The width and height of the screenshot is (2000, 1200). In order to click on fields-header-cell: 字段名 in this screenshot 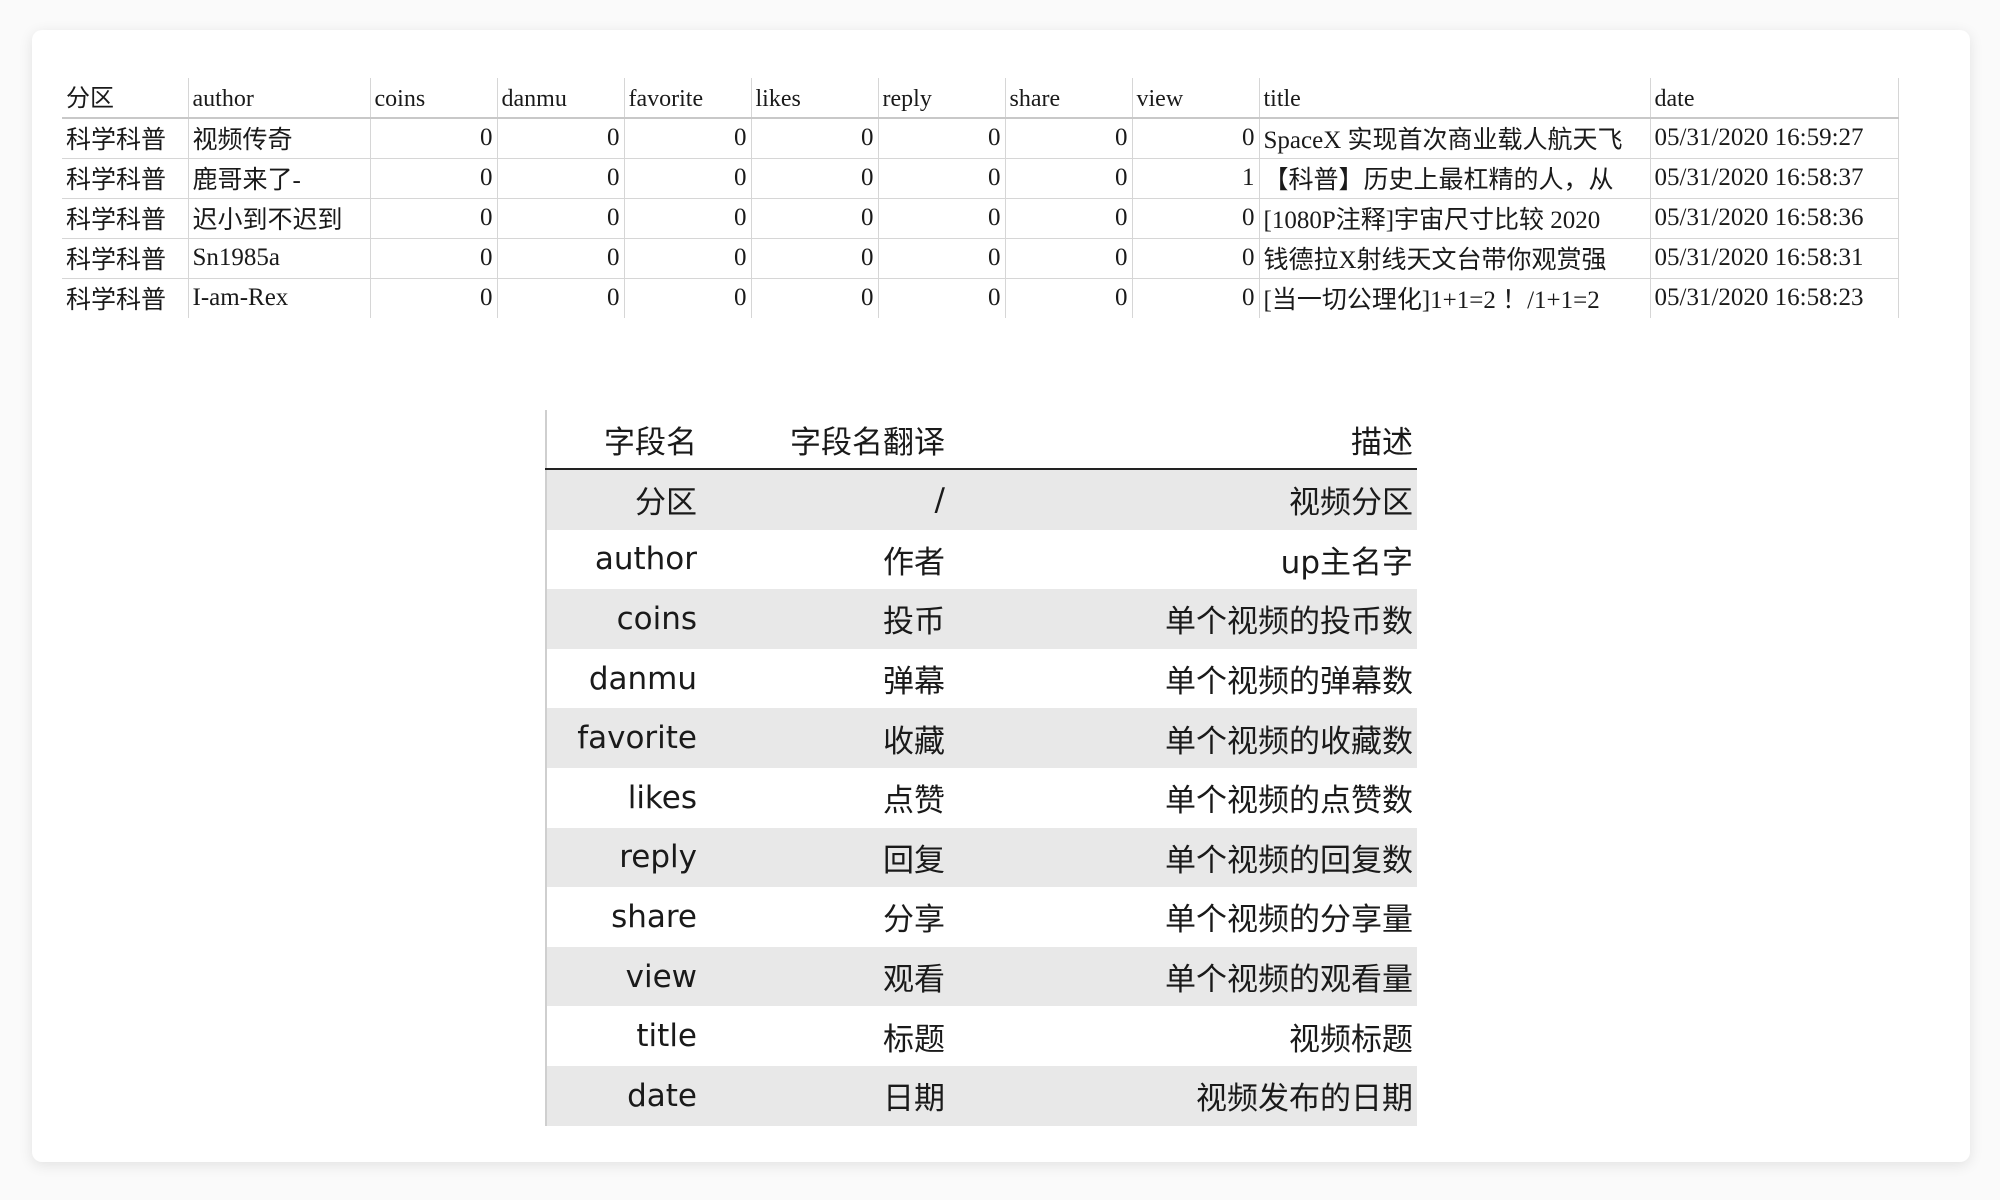, I will do `click(623, 440)`.